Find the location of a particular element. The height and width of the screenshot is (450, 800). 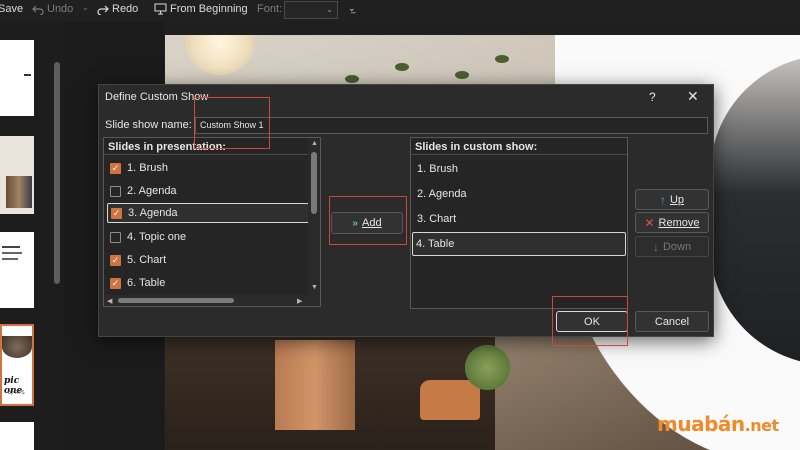

save-button: Save is located at coordinates (11, 9).